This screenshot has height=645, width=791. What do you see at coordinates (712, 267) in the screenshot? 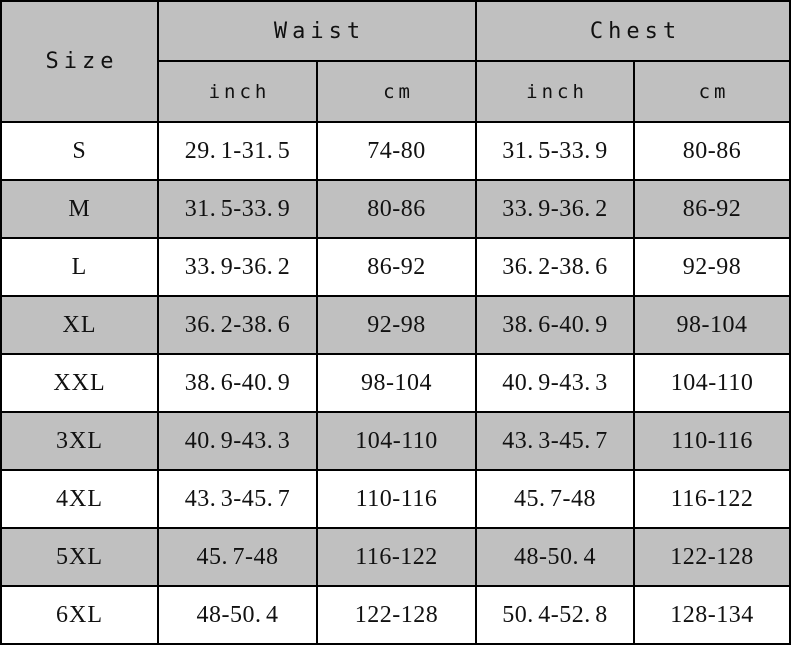
I see `cell-chest-cm: 92-98` at bounding box center [712, 267].